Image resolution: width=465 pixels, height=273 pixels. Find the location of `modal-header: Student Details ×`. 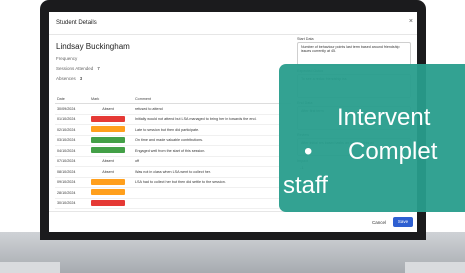

modal-header: Student Details × is located at coordinates (233, 23).